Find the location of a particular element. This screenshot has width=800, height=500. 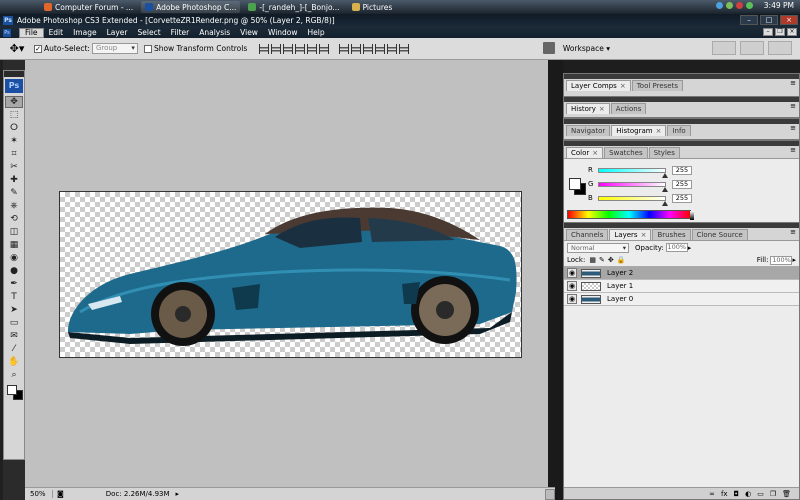

menu-analysis: Analysis is located at coordinates (214, 33).